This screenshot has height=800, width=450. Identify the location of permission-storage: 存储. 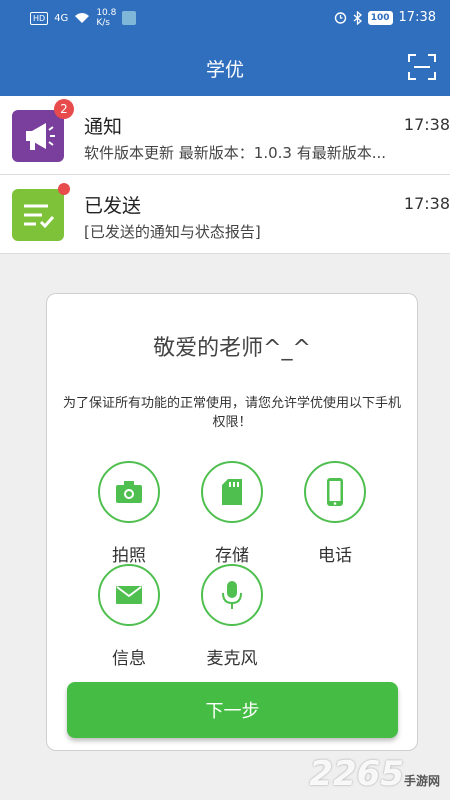
(232, 516).